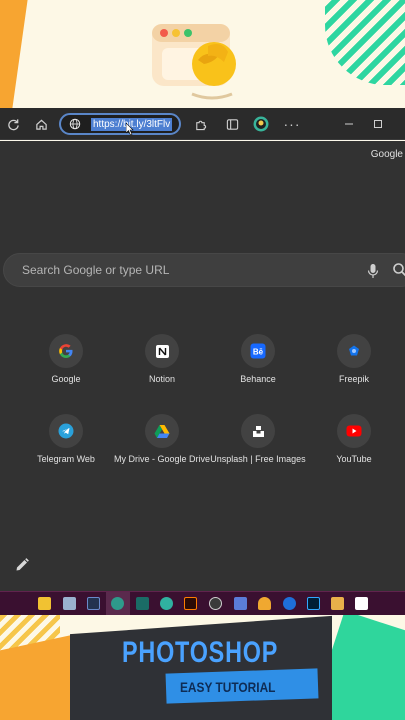  I want to click on thumbnail-title: PHOTOSHOP, so click(200, 652).